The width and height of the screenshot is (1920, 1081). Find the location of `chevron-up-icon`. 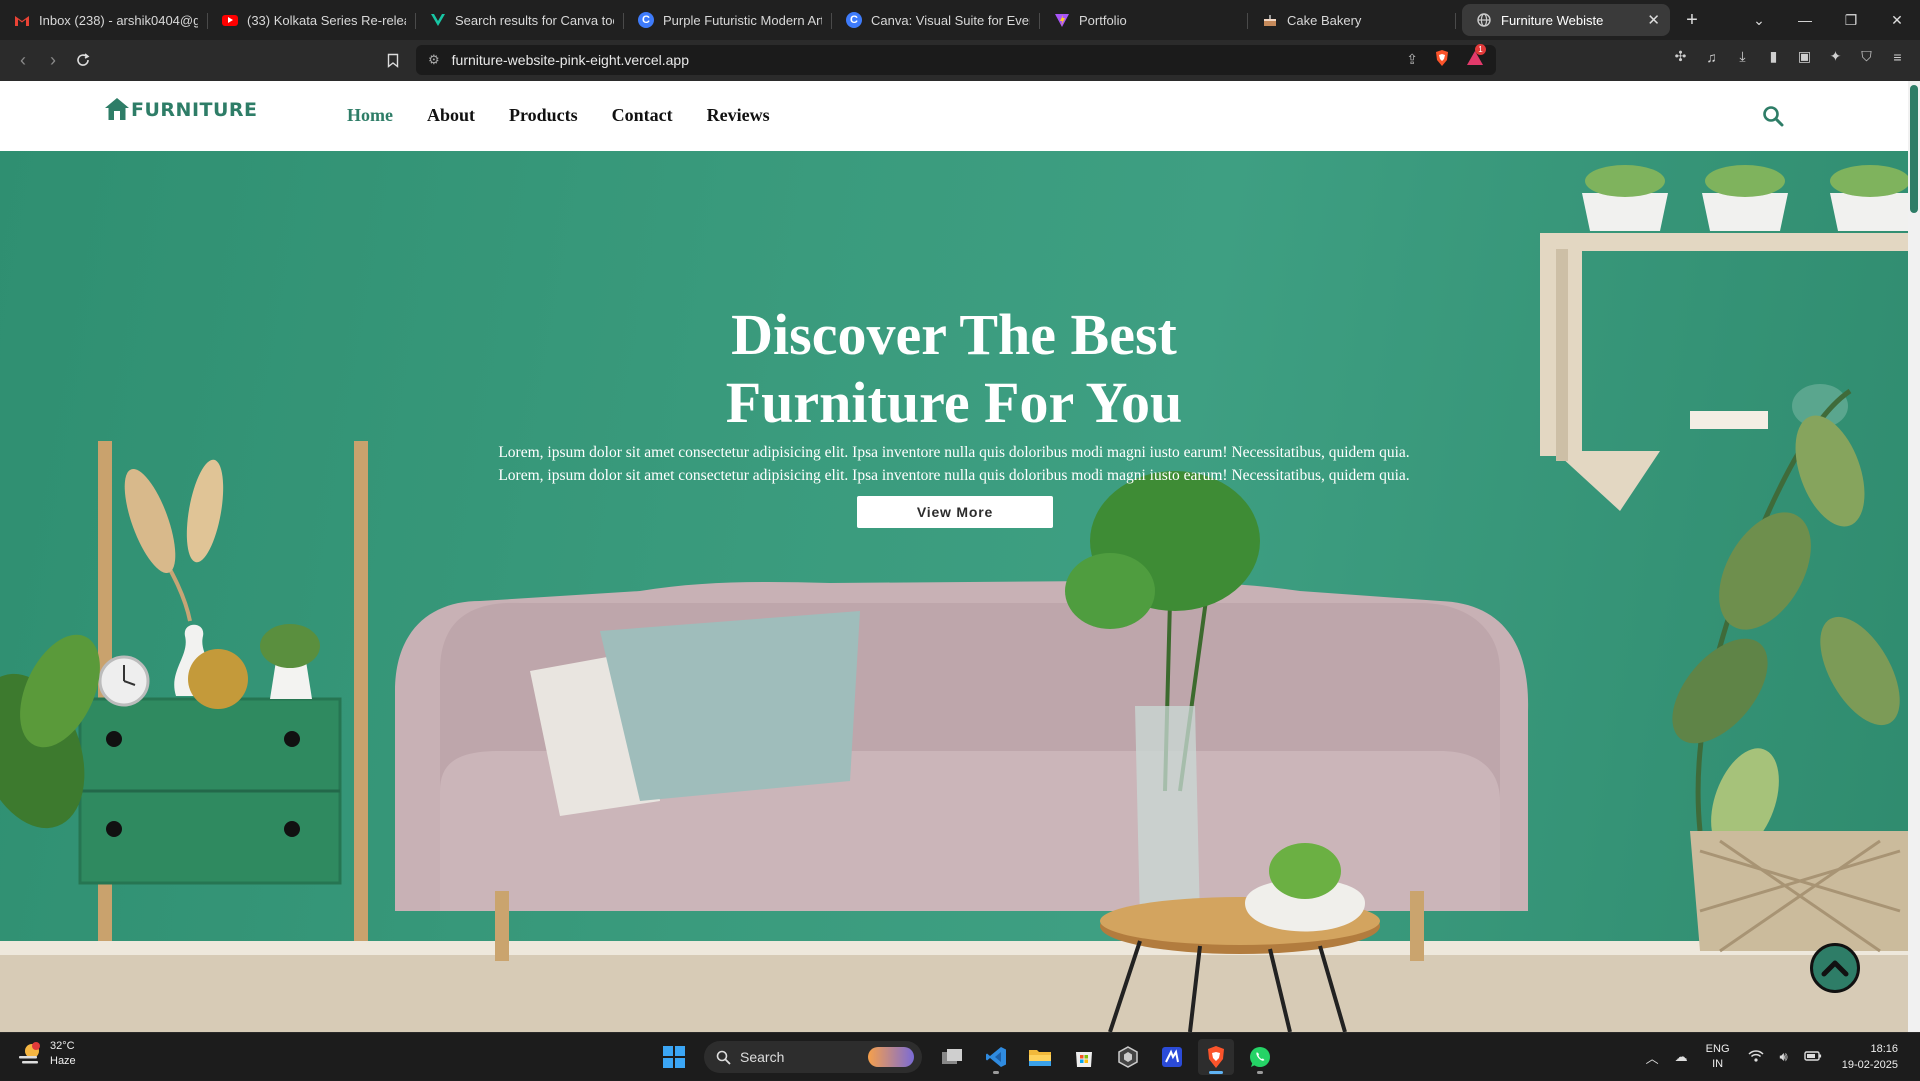

chevron-up-icon is located at coordinates (1835, 968).